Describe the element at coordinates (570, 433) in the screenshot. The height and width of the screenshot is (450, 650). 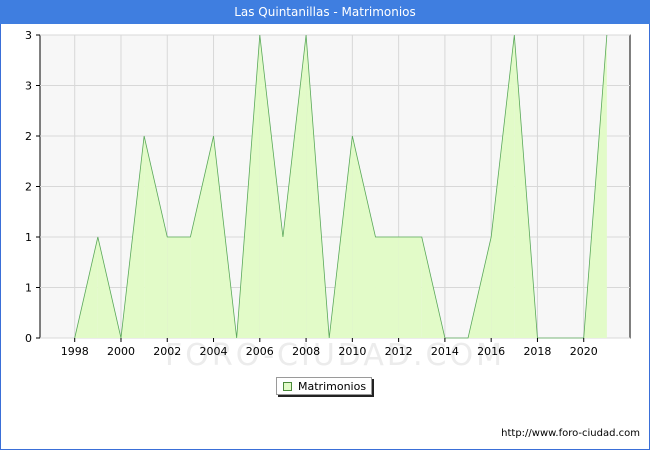
I see `source-link: http://www.foro-ciudad.com` at that location.